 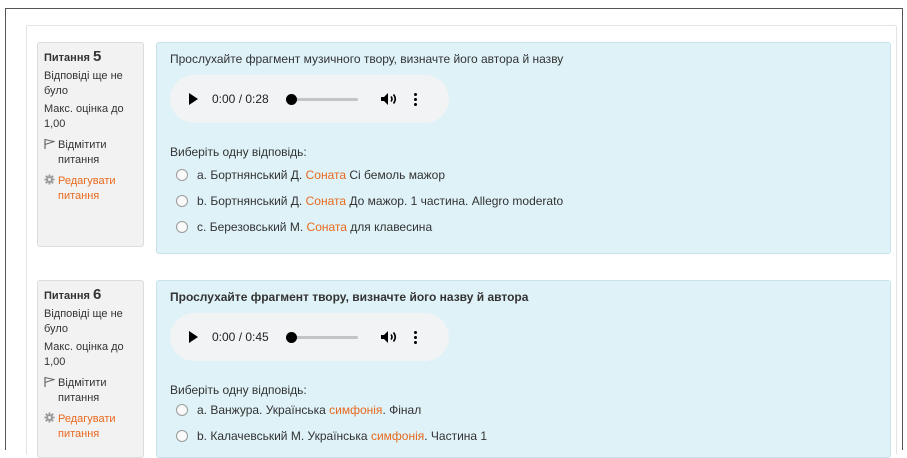 I want to click on audio-time: 0:00 / 0:28, so click(x=240, y=99).